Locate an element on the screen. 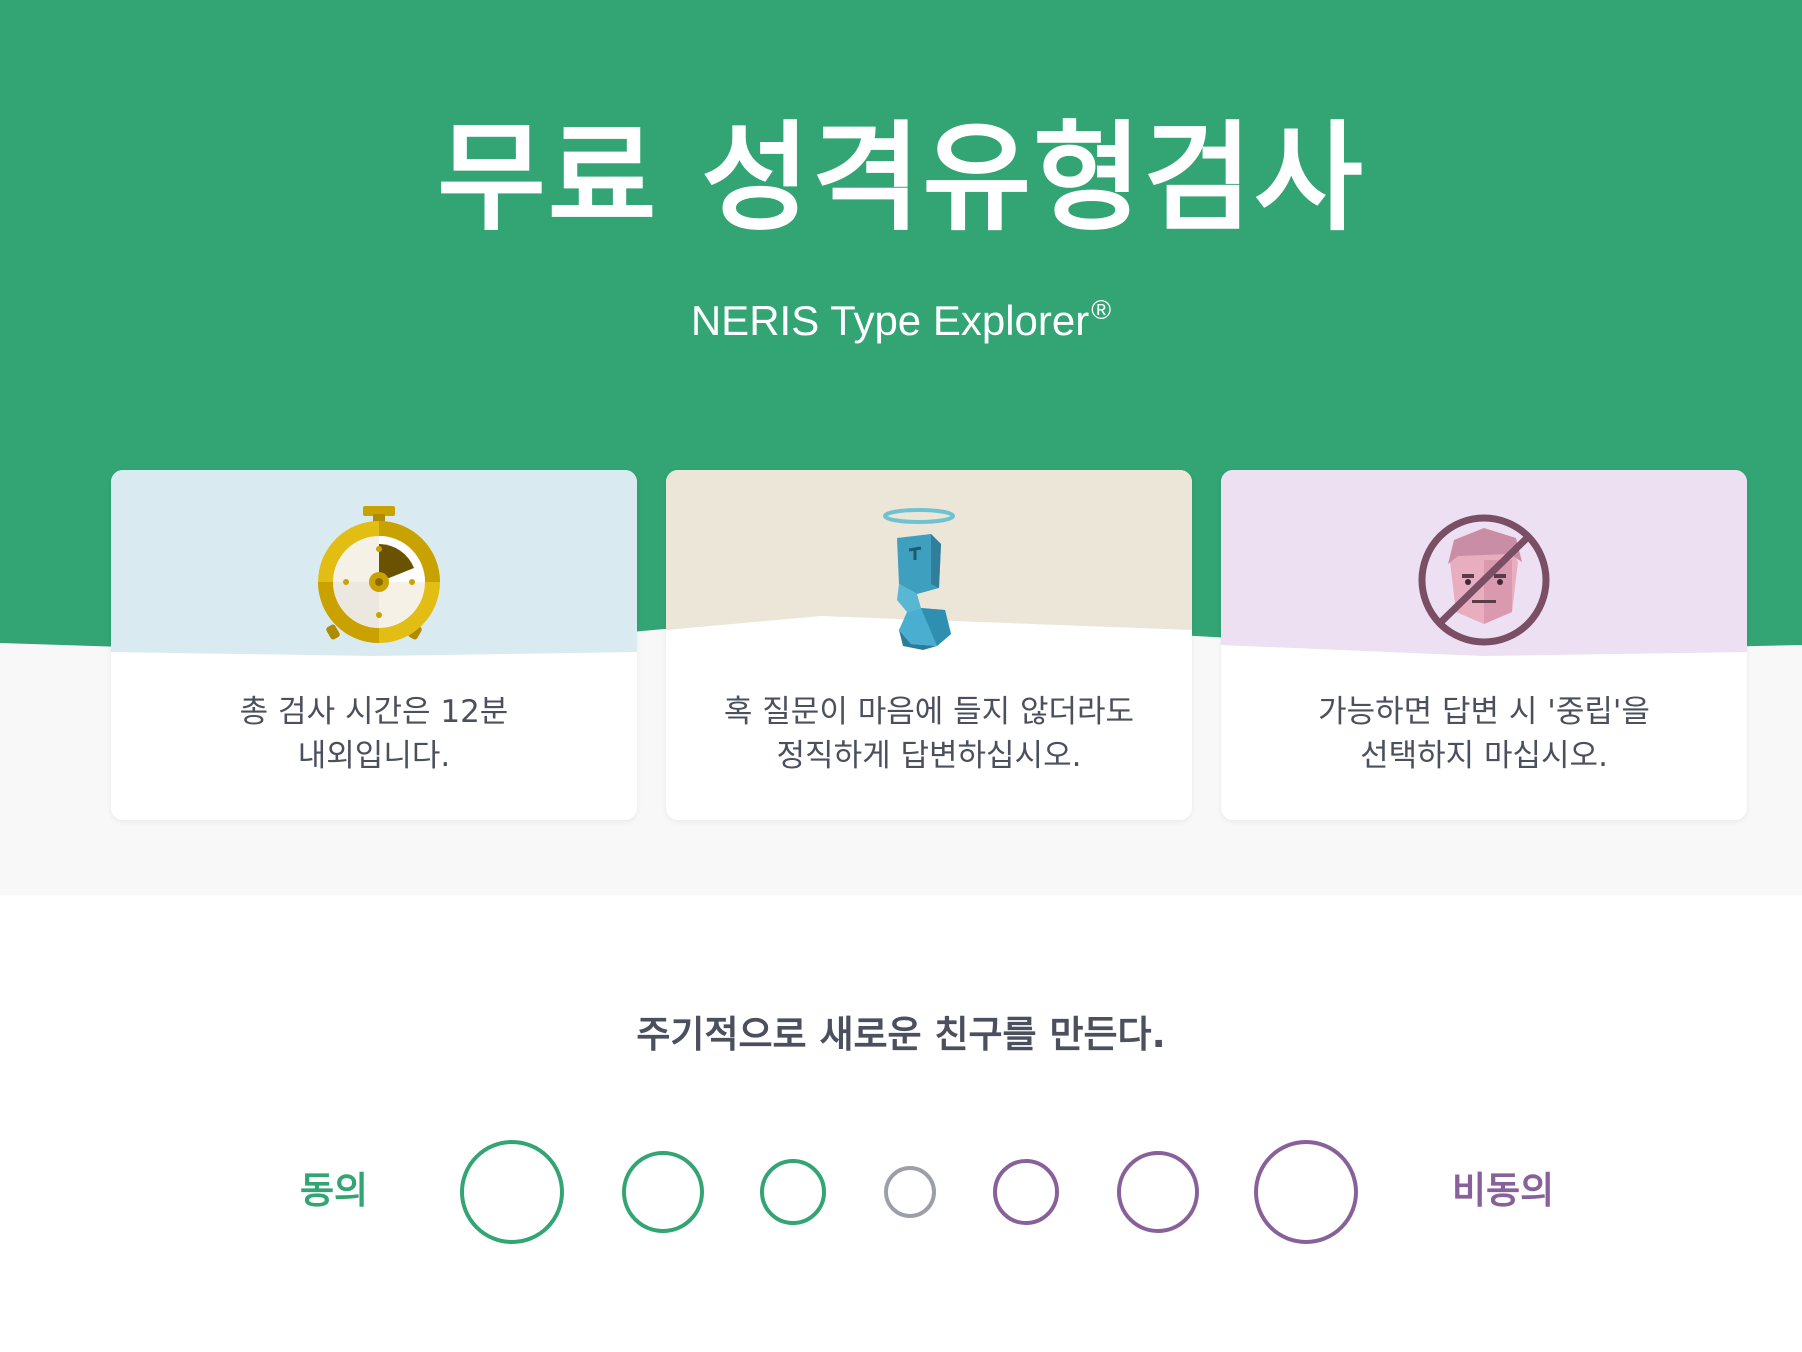  card-text-line: 내외입니다. is located at coordinates (374, 756).